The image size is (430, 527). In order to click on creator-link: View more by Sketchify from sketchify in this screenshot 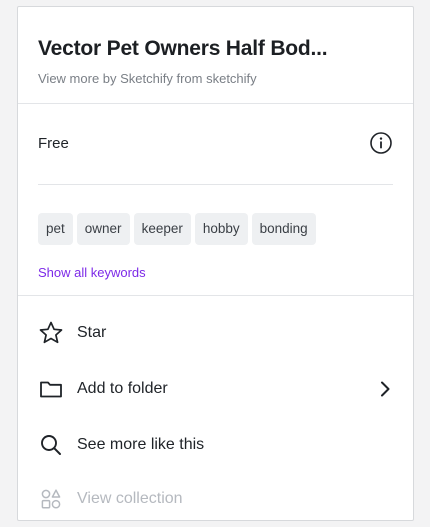, I will do `click(147, 78)`.